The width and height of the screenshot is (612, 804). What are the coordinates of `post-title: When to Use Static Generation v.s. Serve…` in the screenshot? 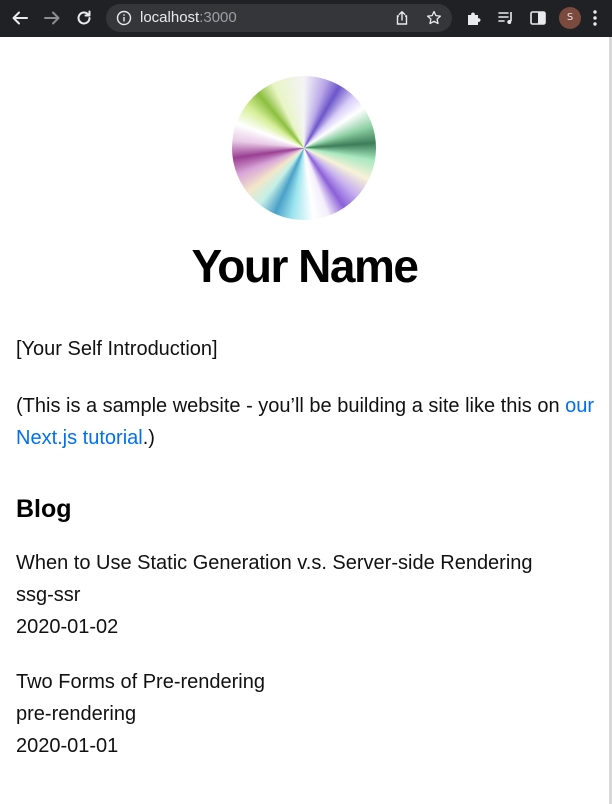 It's located at (274, 563).